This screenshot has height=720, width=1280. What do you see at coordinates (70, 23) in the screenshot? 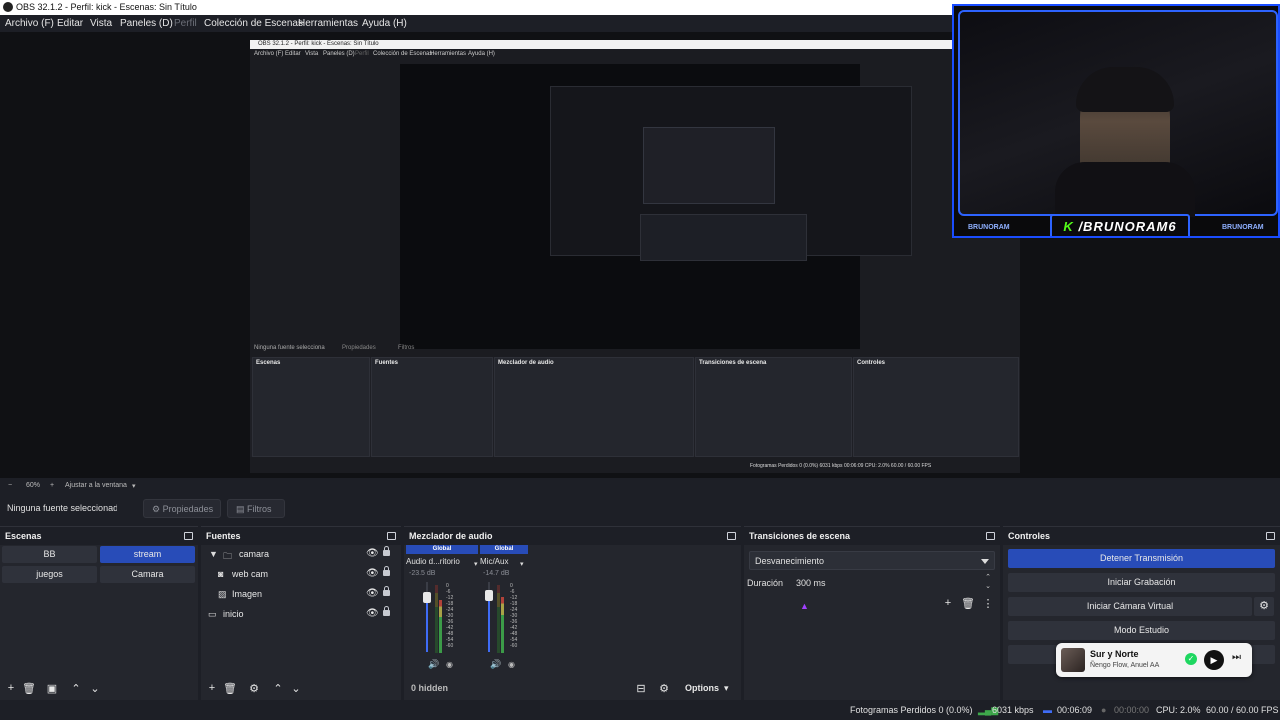
I see `menu-editar: Editar` at bounding box center [70, 23].